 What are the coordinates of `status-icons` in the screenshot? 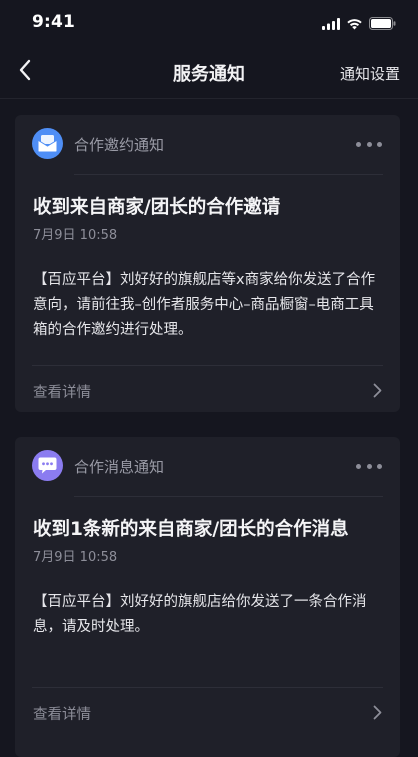 It's located at (359, 24).